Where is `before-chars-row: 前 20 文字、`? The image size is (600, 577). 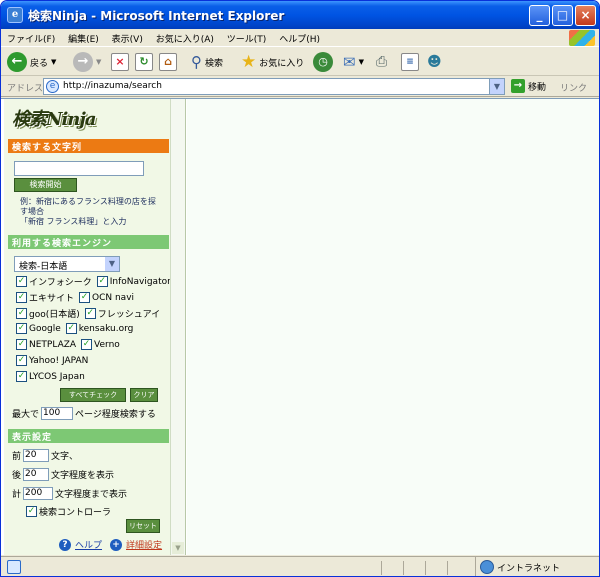 before-chars-row: 前 20 文字、 is located at coordinates (45, 455).